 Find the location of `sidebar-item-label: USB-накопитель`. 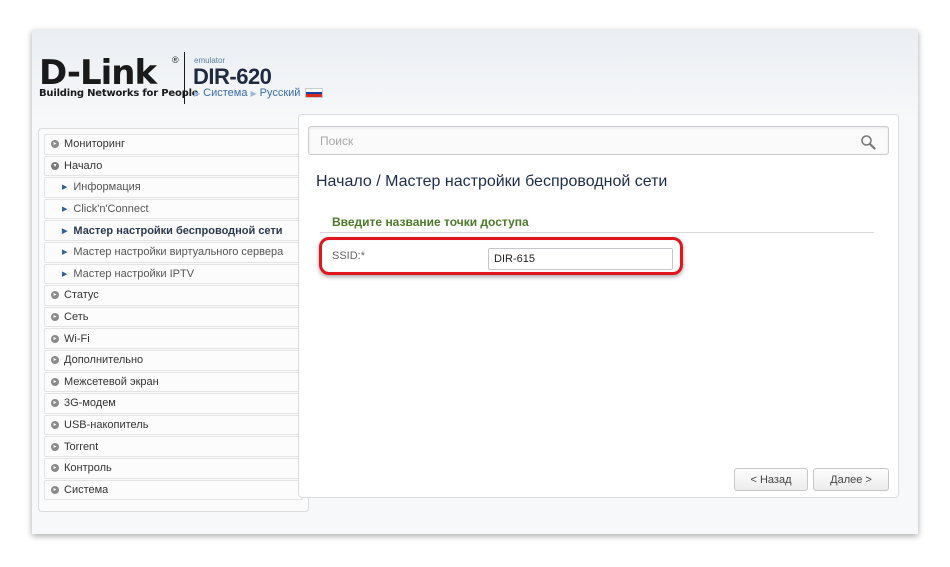

sidebar-item-label: USB-накопитель is located at coordinates (106, 425).